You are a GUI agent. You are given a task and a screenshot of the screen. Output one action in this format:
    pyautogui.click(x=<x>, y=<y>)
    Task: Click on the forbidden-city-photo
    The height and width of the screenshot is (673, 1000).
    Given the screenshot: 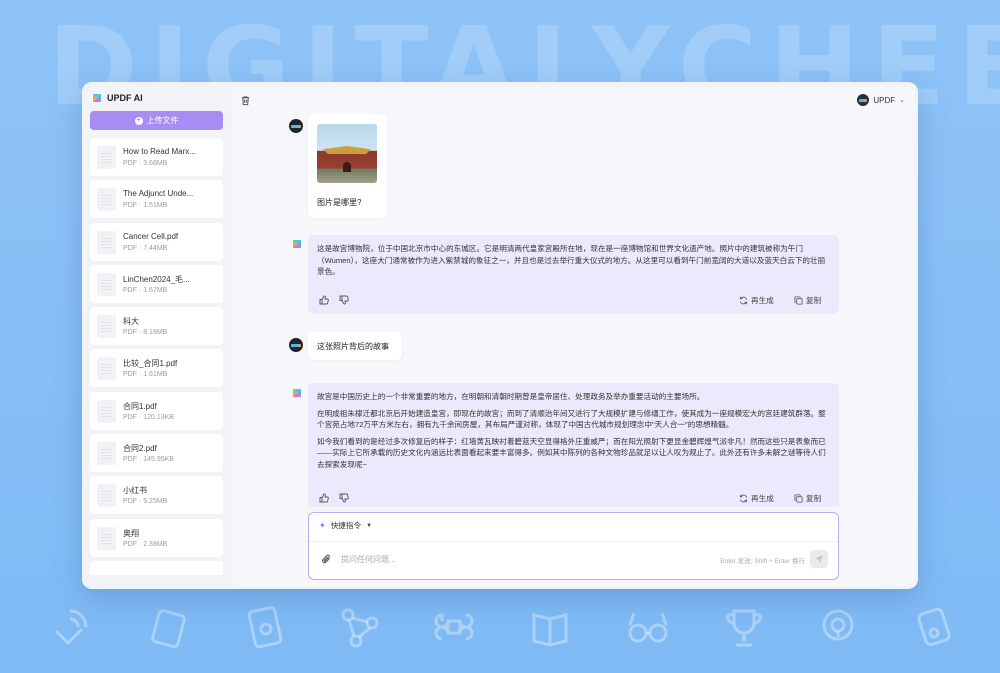 What is the action you would take?
    pyautogui.click(x=347, y=153)
    